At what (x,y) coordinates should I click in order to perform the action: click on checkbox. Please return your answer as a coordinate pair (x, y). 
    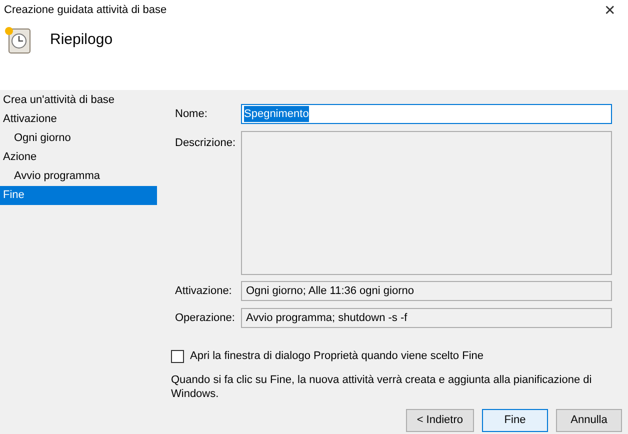
    Looking at the image, I should click on (177, 356).